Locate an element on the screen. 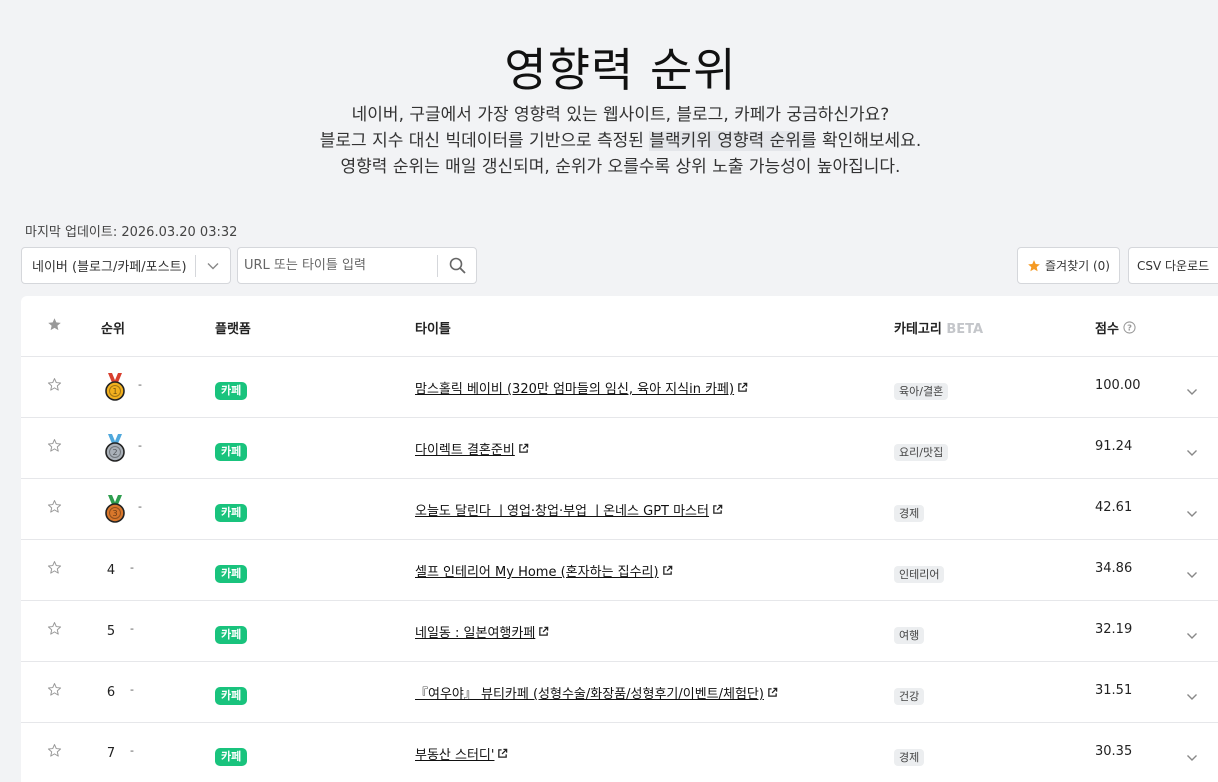 Image resolution: width=1218 pixels, height=782 pixels. favorites-button: 즐겨찾기 (0) is located at coordinates (1068, 265).